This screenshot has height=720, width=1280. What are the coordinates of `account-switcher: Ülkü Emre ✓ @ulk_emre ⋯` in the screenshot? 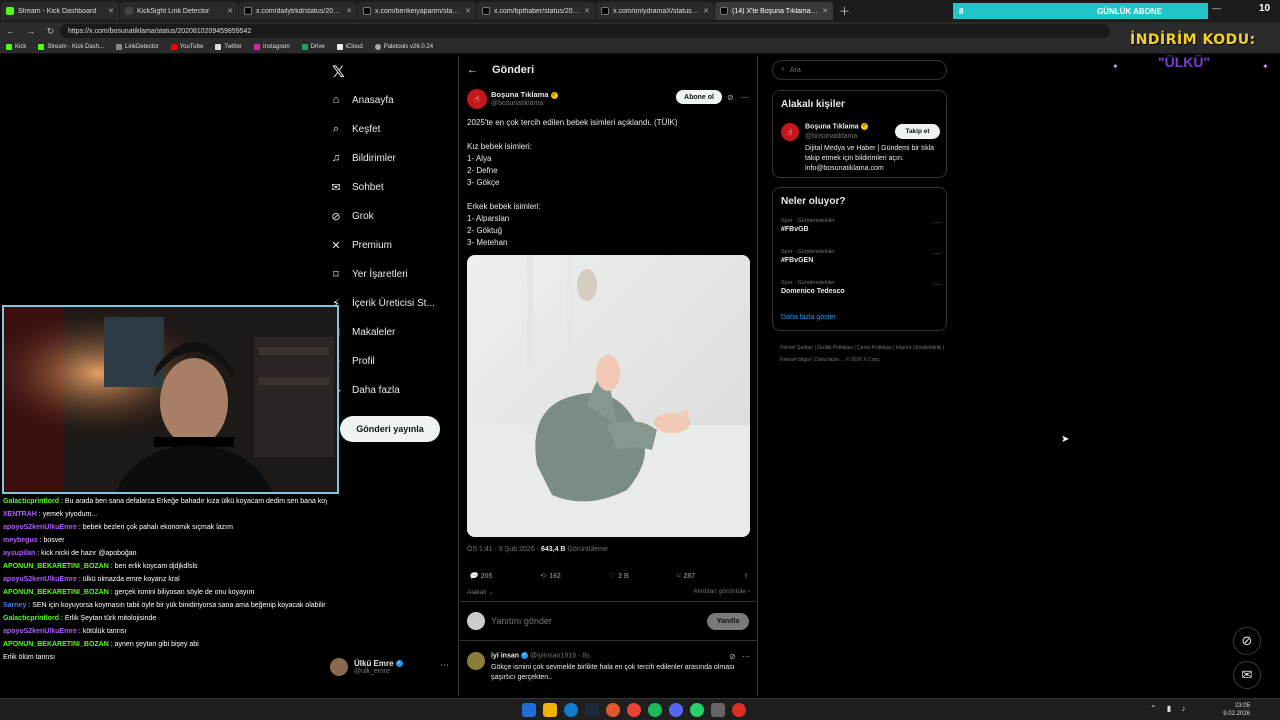 It's located at (389, 667).